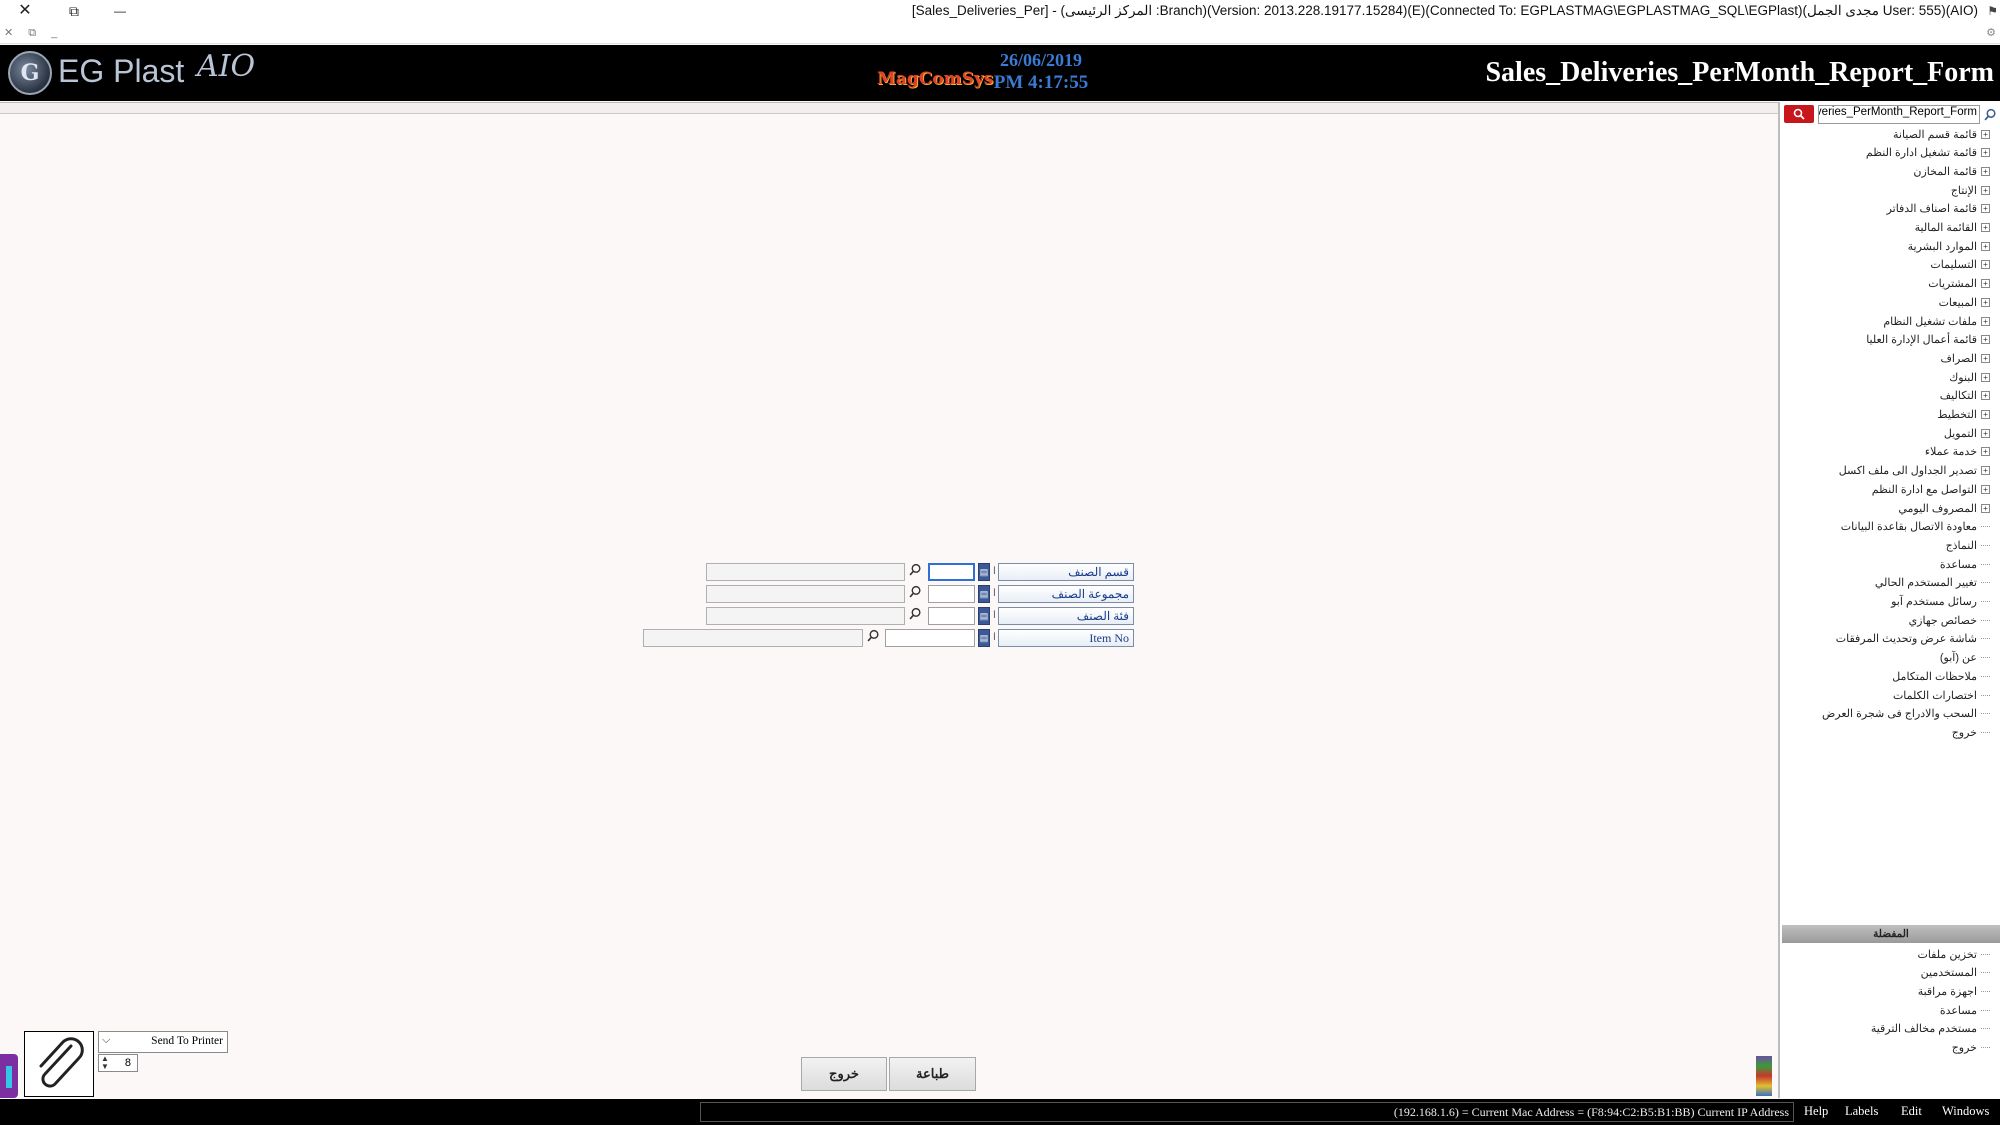 This screenshot has height=1125, width=2000. I want to click on tree-item-label: التمويل, so click(1960, 433).